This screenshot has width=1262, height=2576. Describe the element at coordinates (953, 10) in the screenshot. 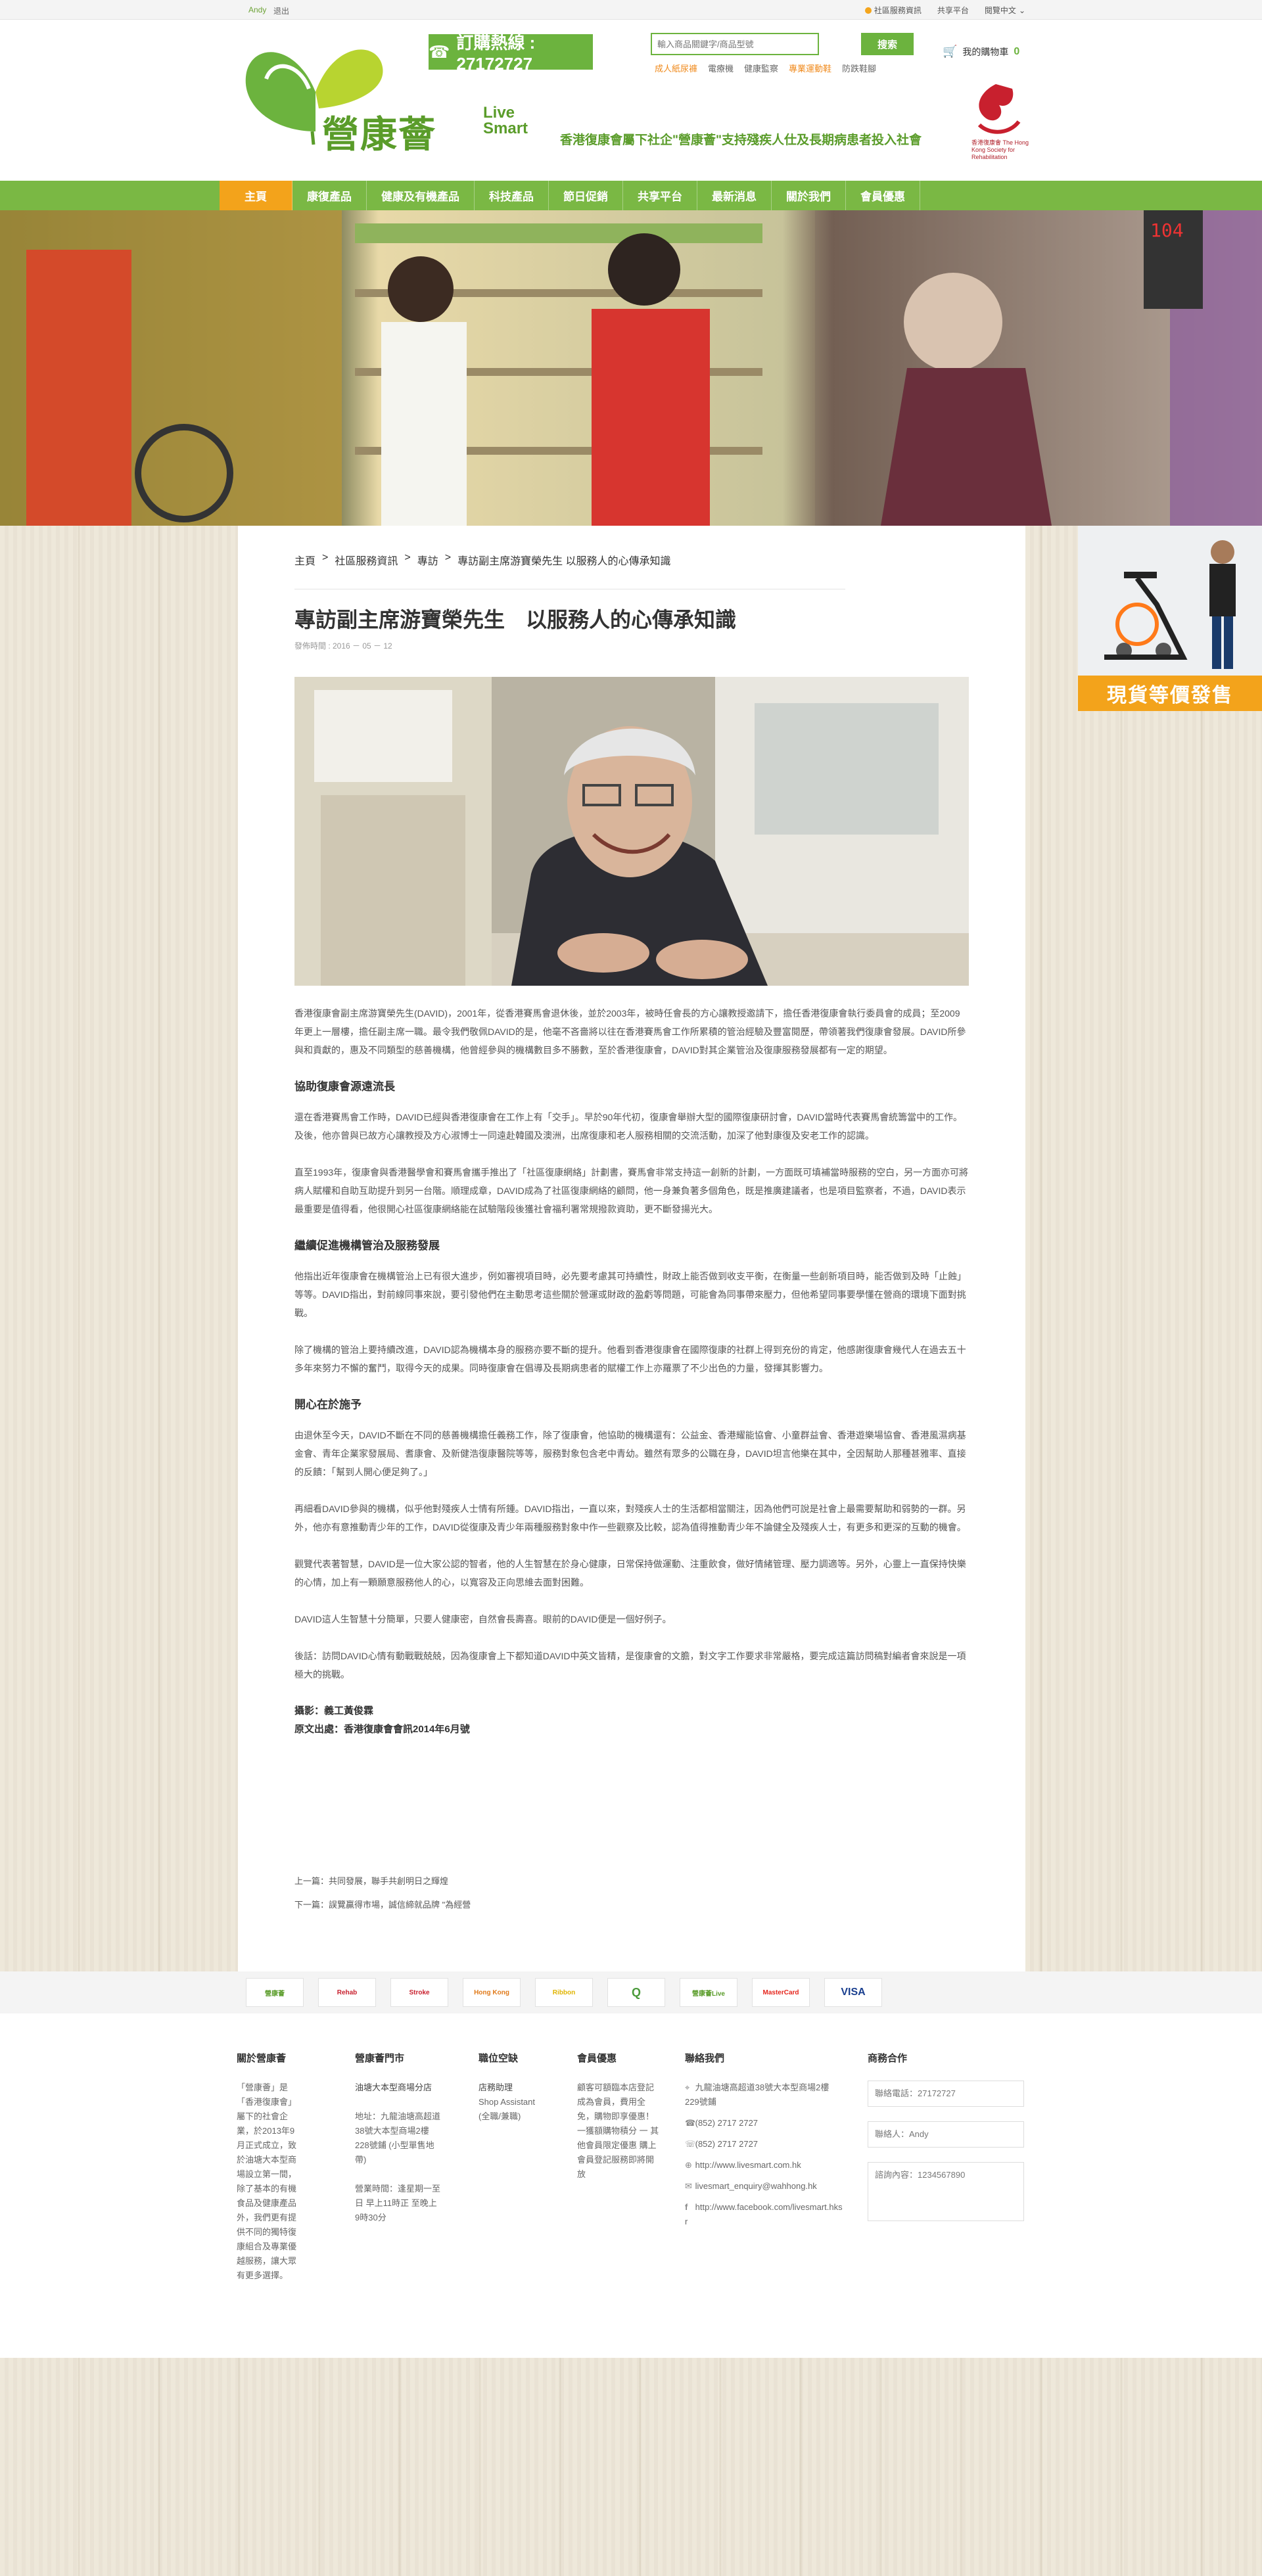

I see `share-platform-link: 共享平台` at that location.